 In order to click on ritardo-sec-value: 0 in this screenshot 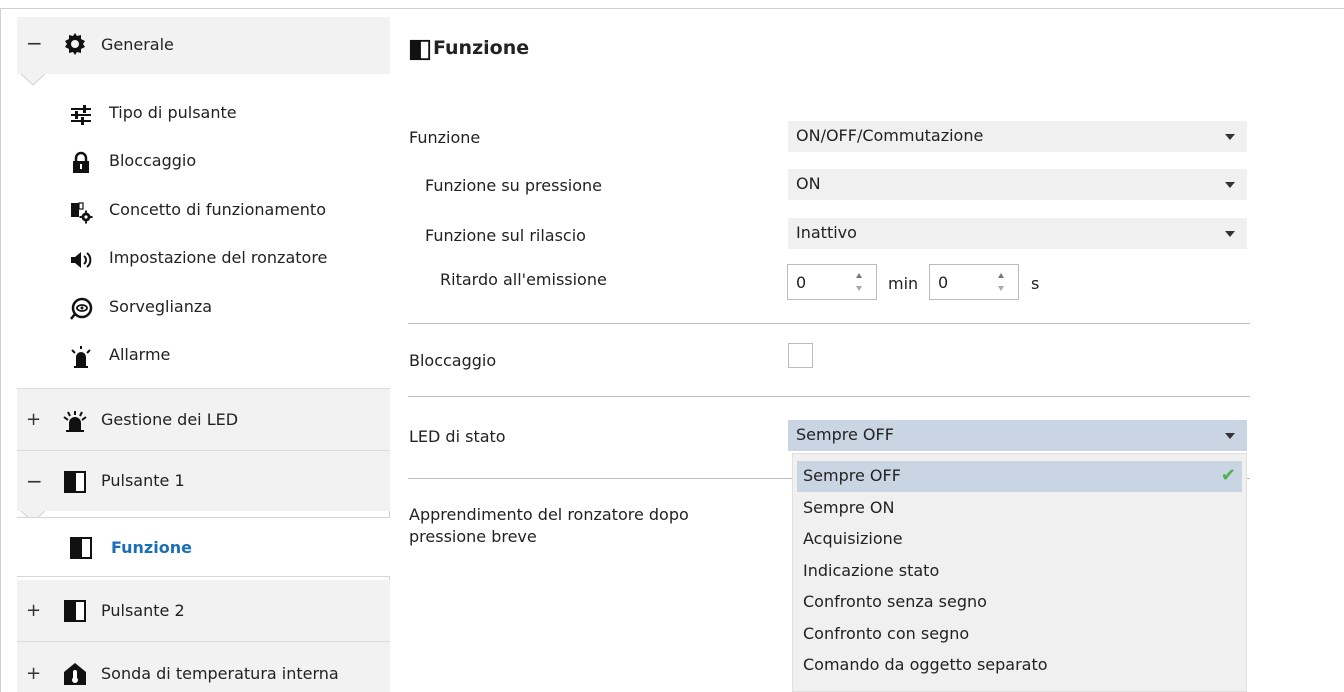, I will do `click(943, 282)`.